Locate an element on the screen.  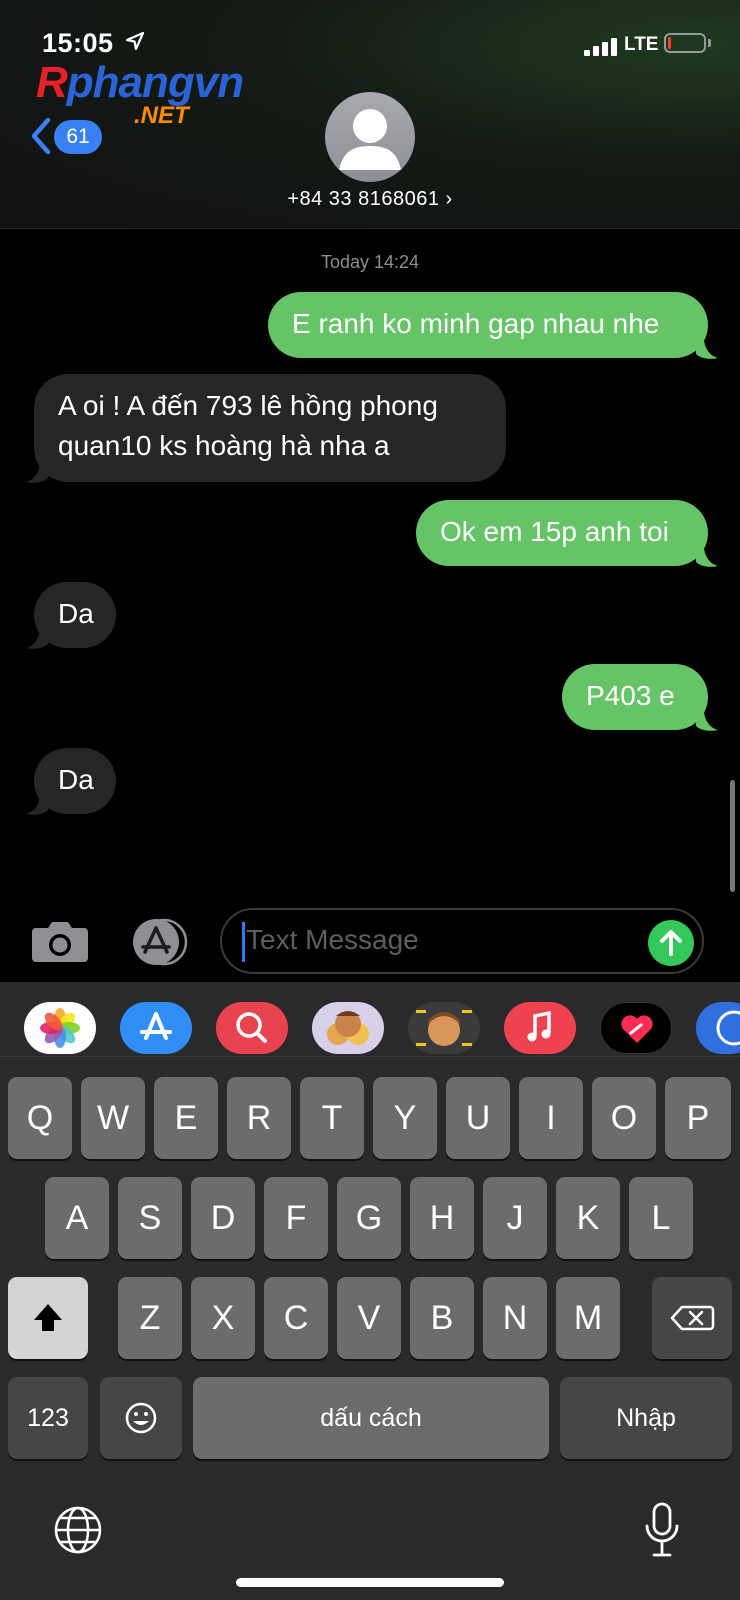
key-r: R is located at coordinates (259, 1118).